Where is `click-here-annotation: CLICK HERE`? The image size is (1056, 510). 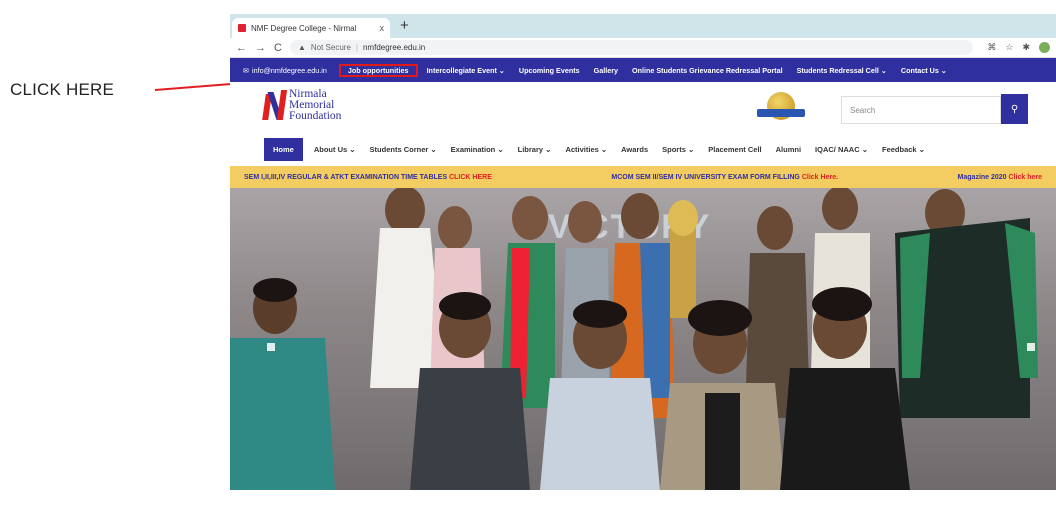 click-here-annotation: CLICK HERE is located at coordinates (62, 89).